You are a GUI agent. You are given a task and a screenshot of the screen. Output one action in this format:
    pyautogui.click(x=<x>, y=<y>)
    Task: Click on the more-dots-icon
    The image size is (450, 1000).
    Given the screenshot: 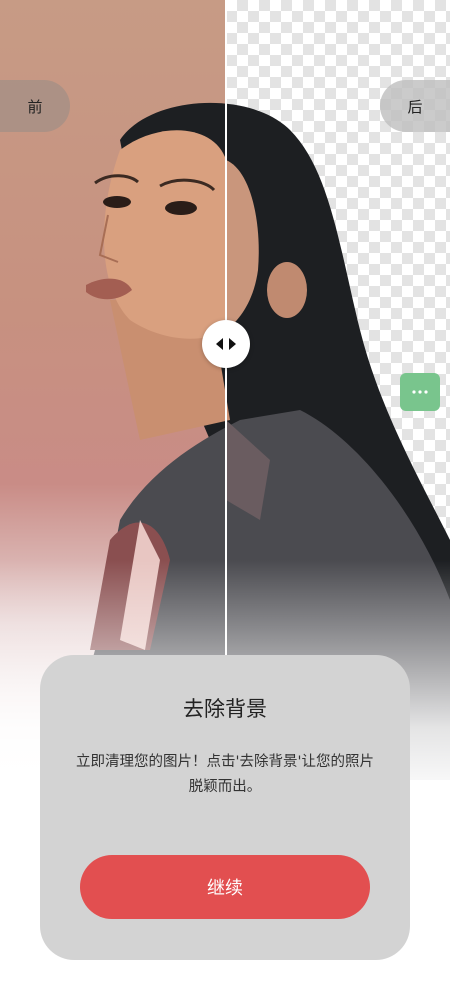 What is the action you would take?
    pyautogui.click(x=420, y=392)
    